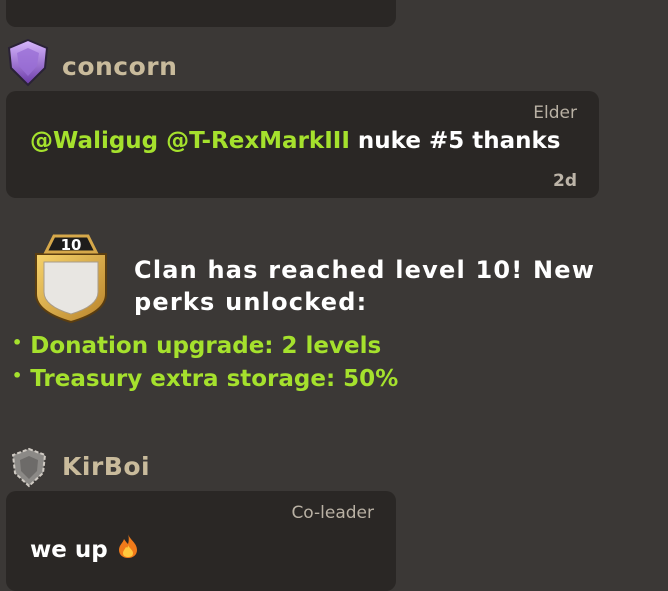 The width and height of the screenshot is (668, 591). I want to click on perk-text: Treasury extra storage: 50%, so click(214, 379).